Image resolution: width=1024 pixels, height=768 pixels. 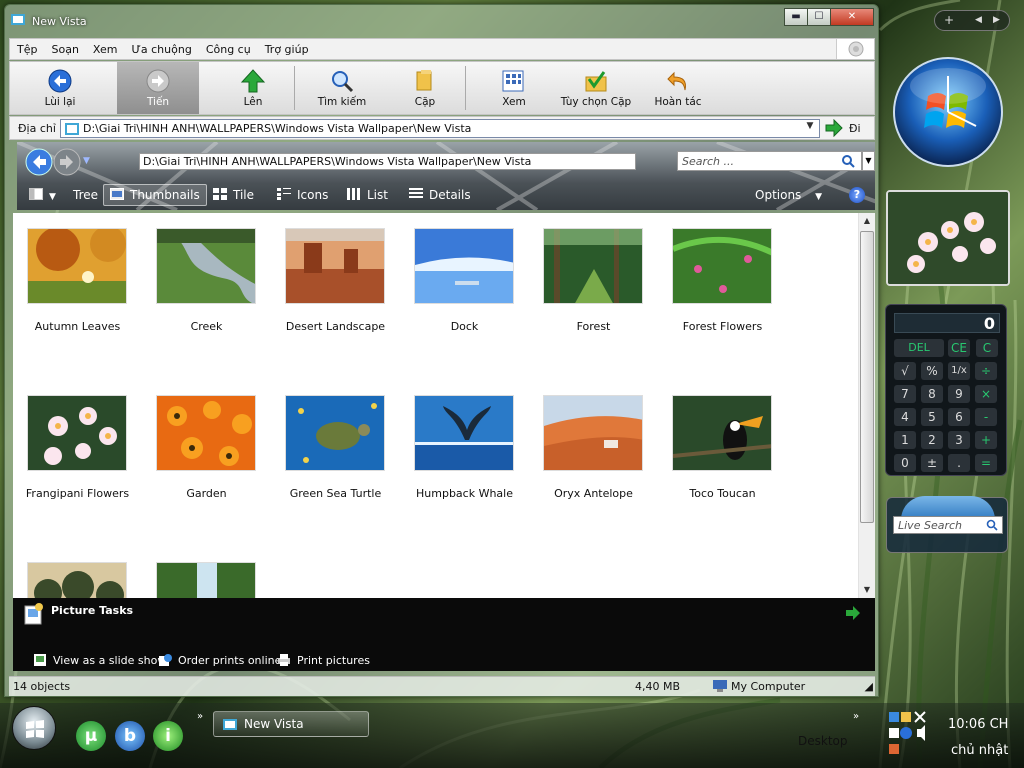 What do you see at coordinates (853, 613) in the screenshot?
I see `go-arrow-icon` at bounding box center [853, 613].